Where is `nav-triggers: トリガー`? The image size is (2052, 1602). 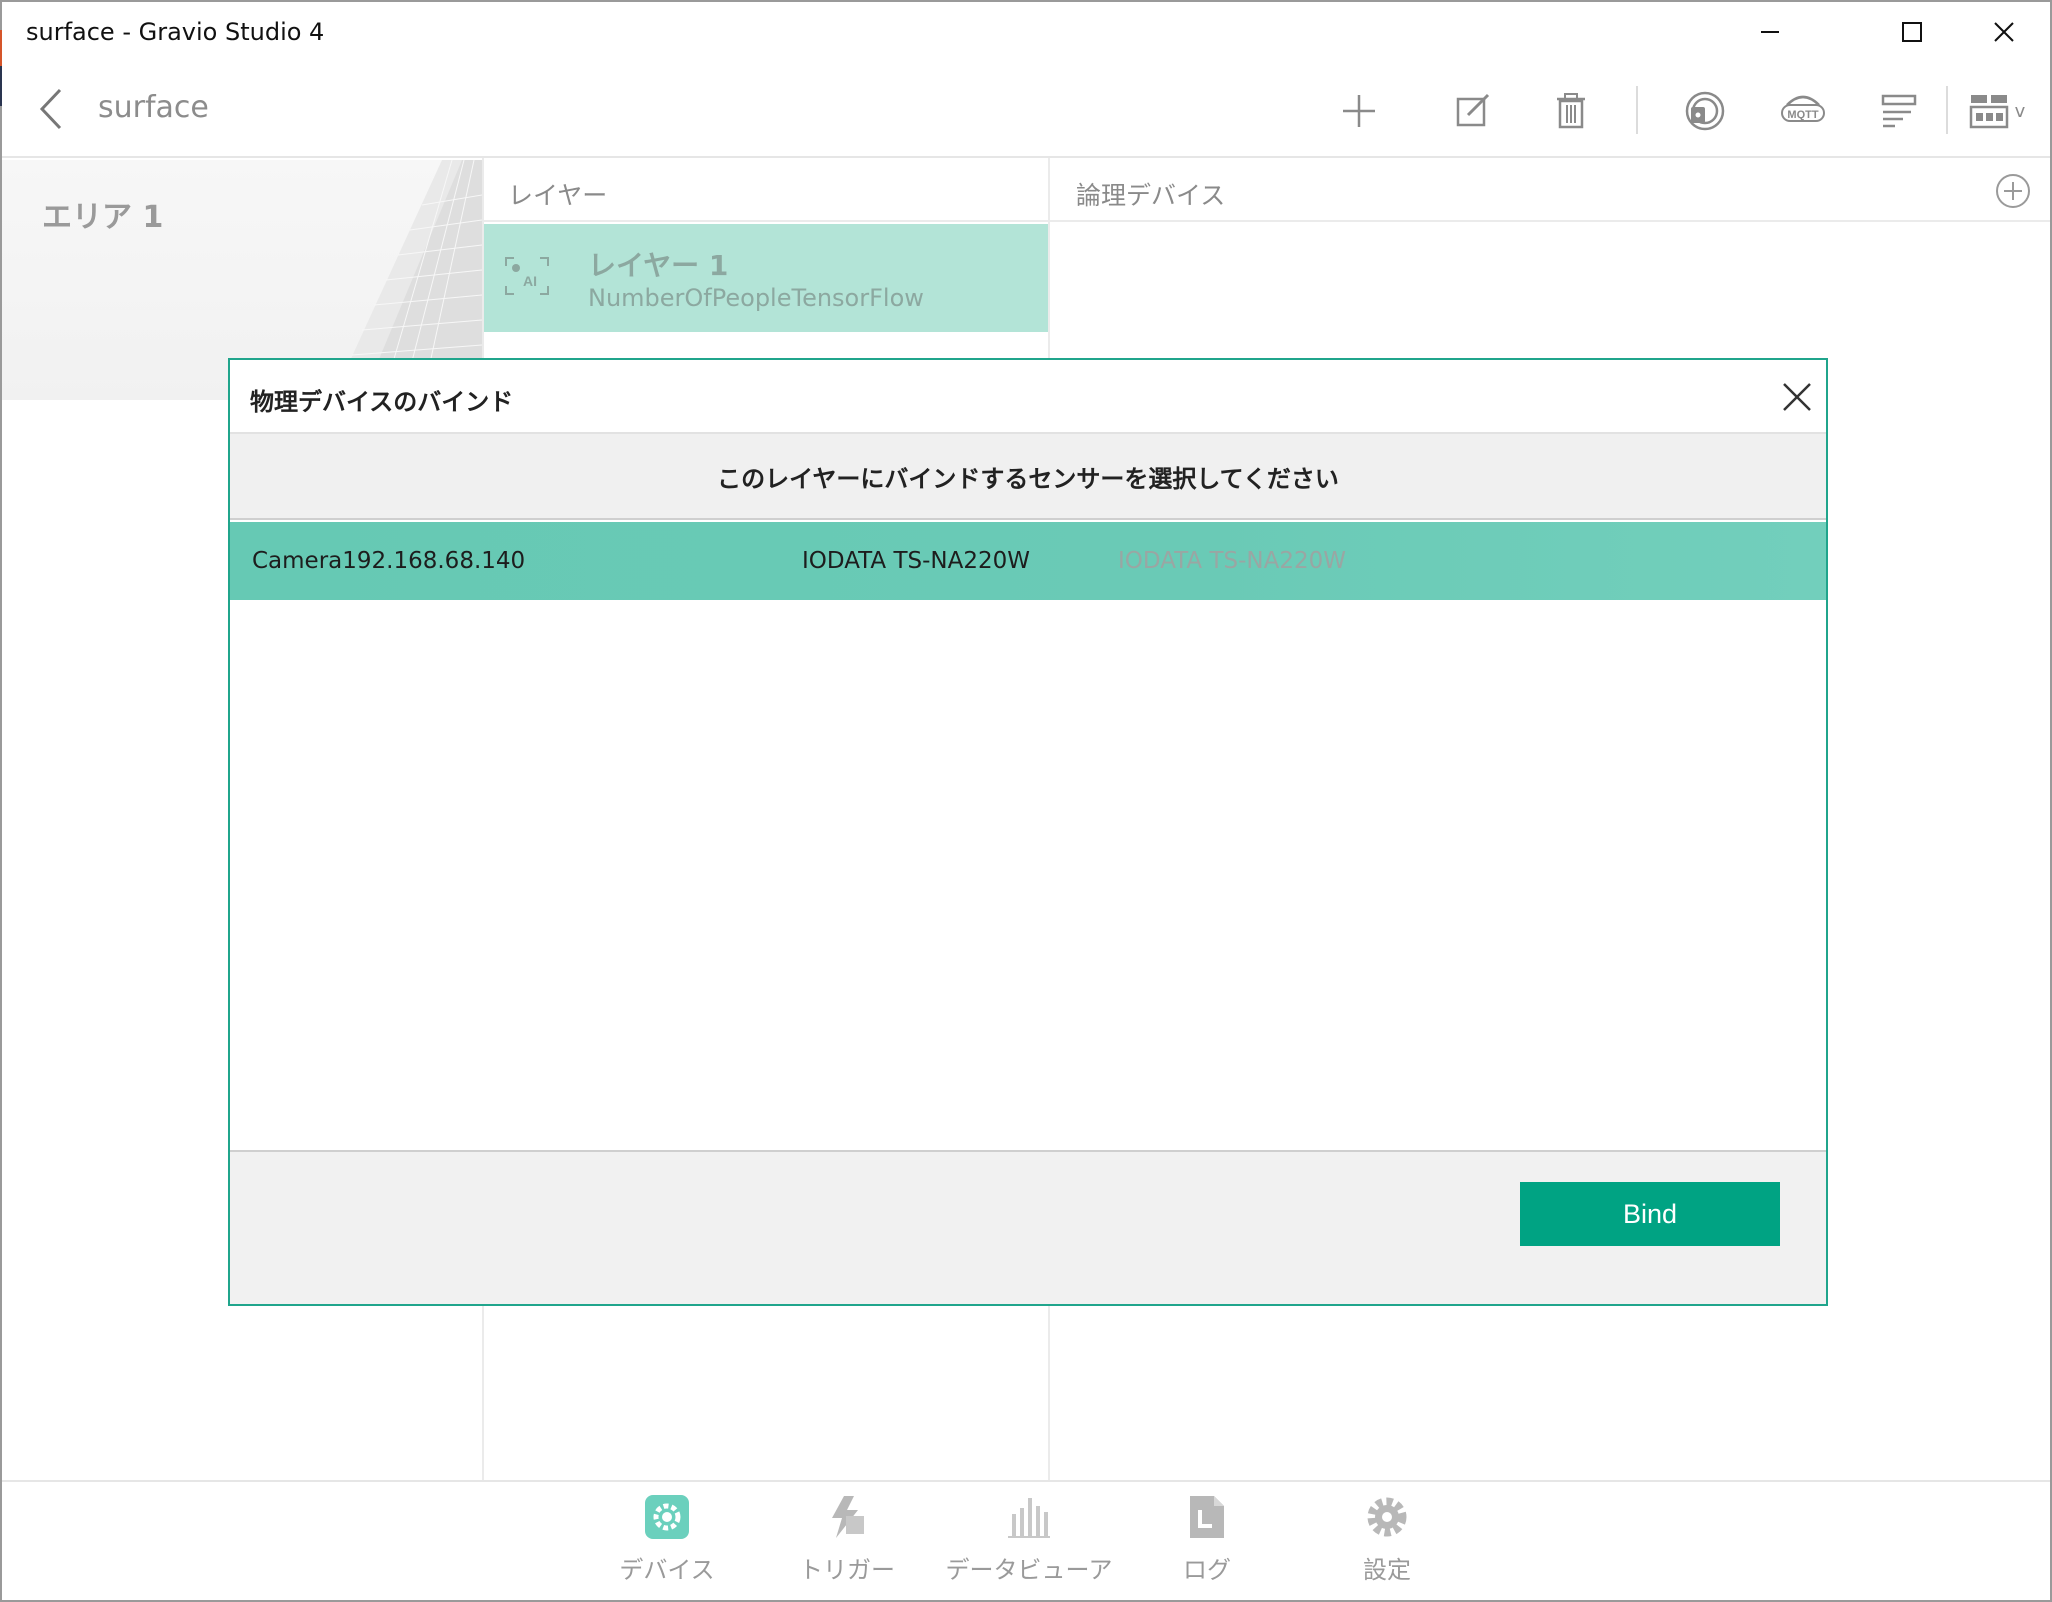
nav-triggers: トリガー is located at coordinates (847, 1544).